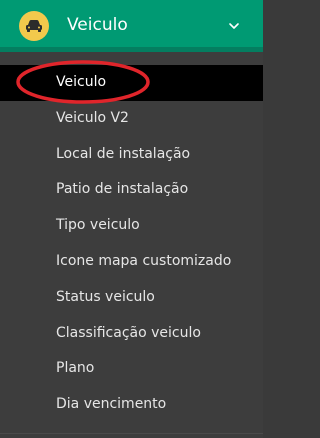 This screenshot has width=320, height=438. What do you see at coordinates (122, 189) in the screenshot?
I see `menu-item-label: Patio de instalação` at bounding box center [122, 189].